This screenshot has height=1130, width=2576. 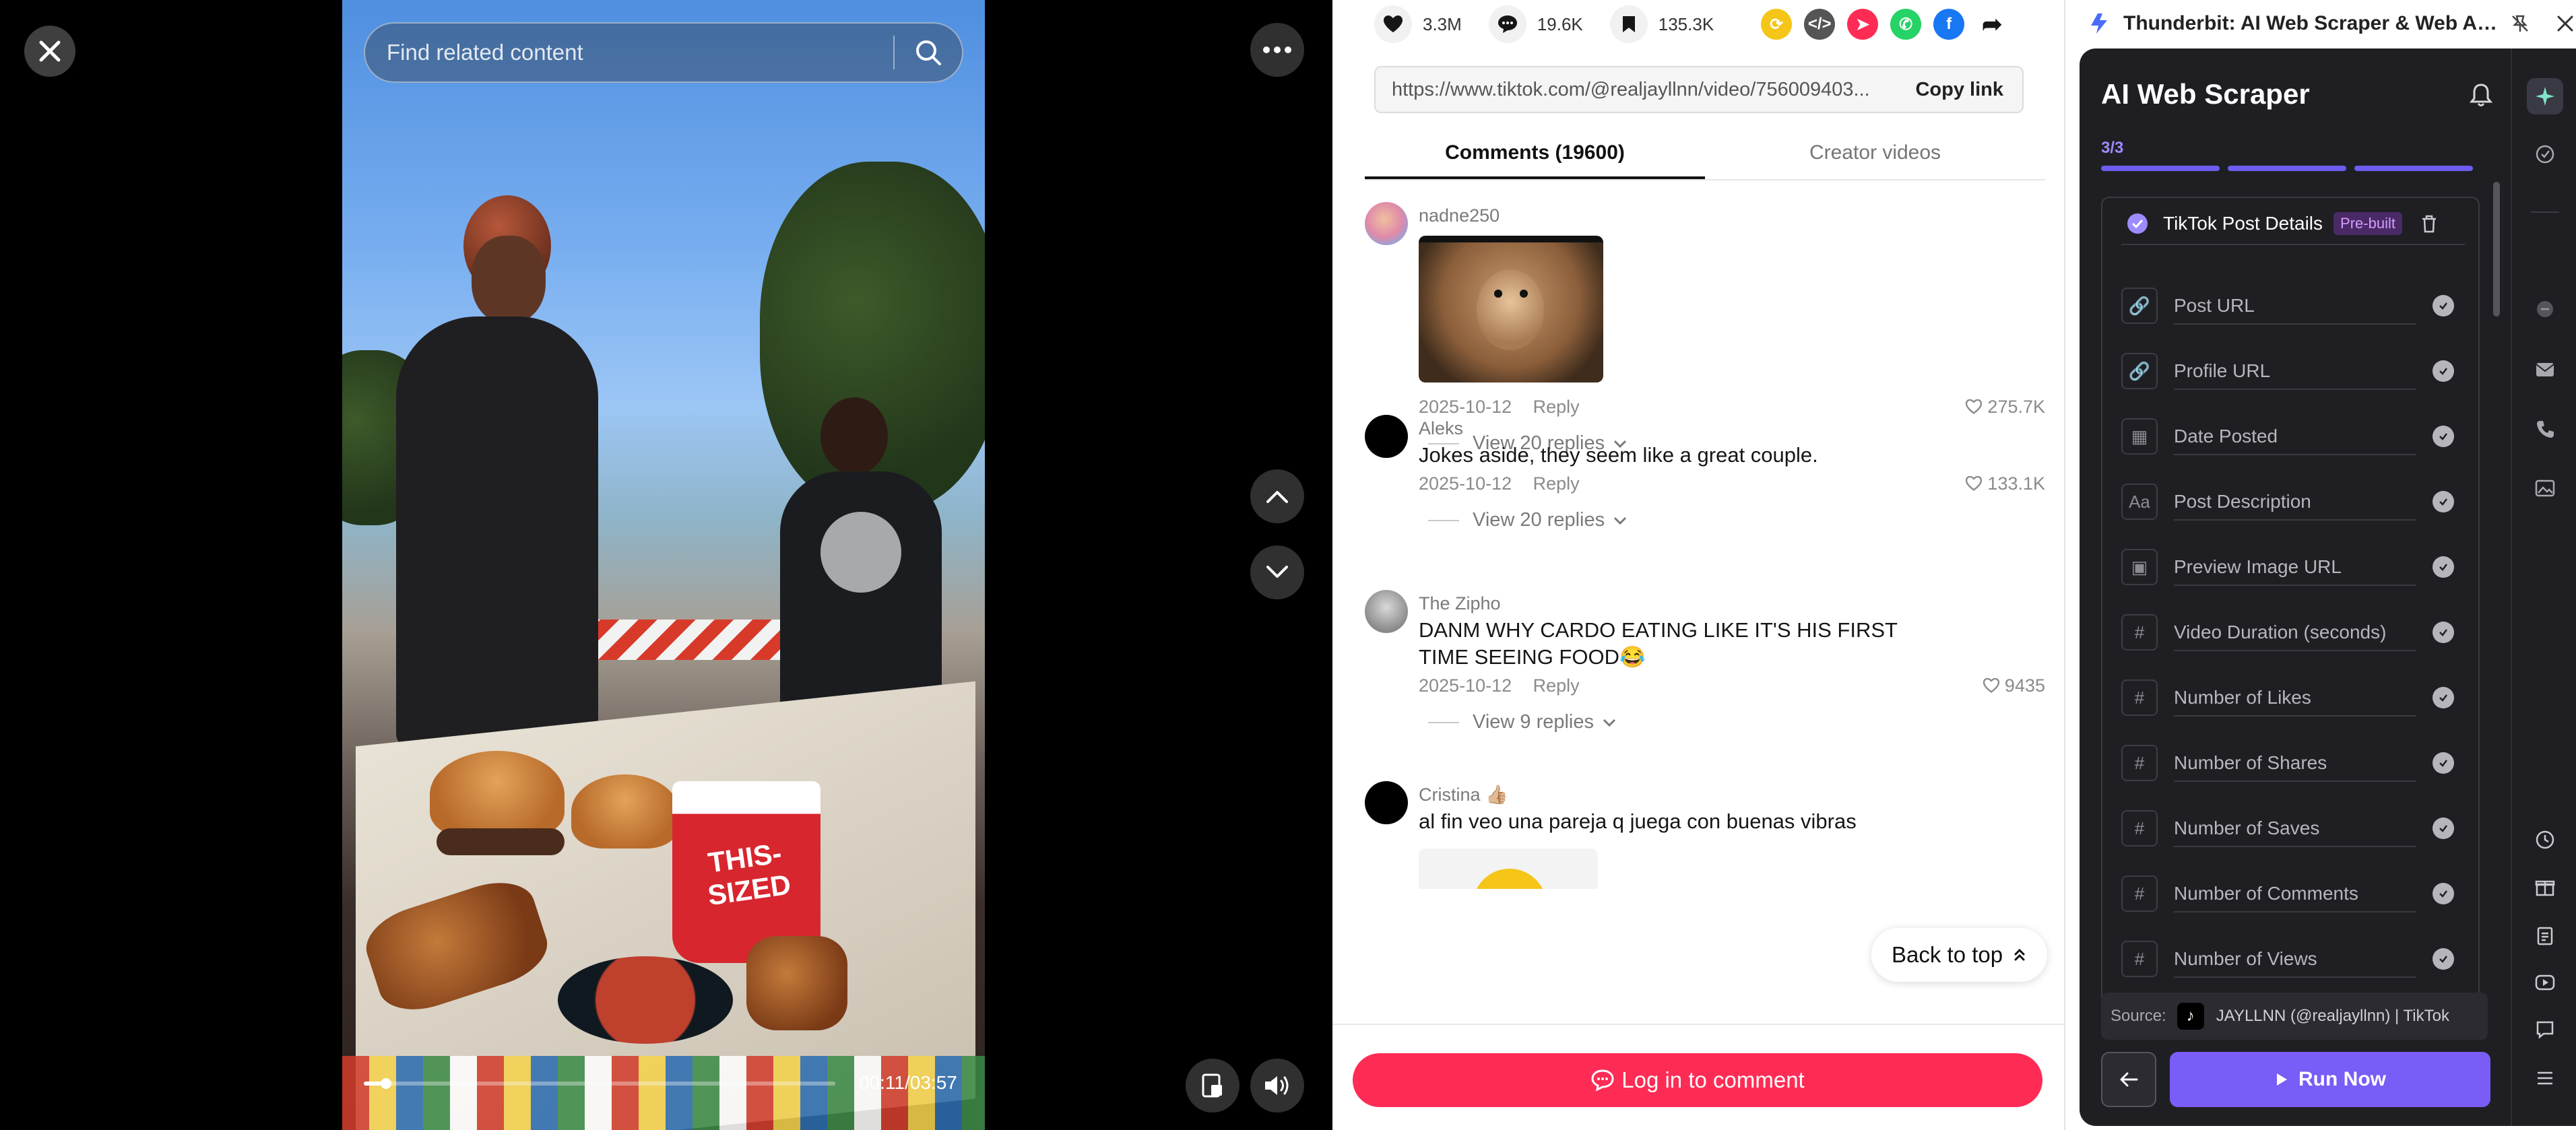 What do you see at coordinates (2545, 370) in the screenshot?
I see `mail-icon` at bounding box center [2545, 370].